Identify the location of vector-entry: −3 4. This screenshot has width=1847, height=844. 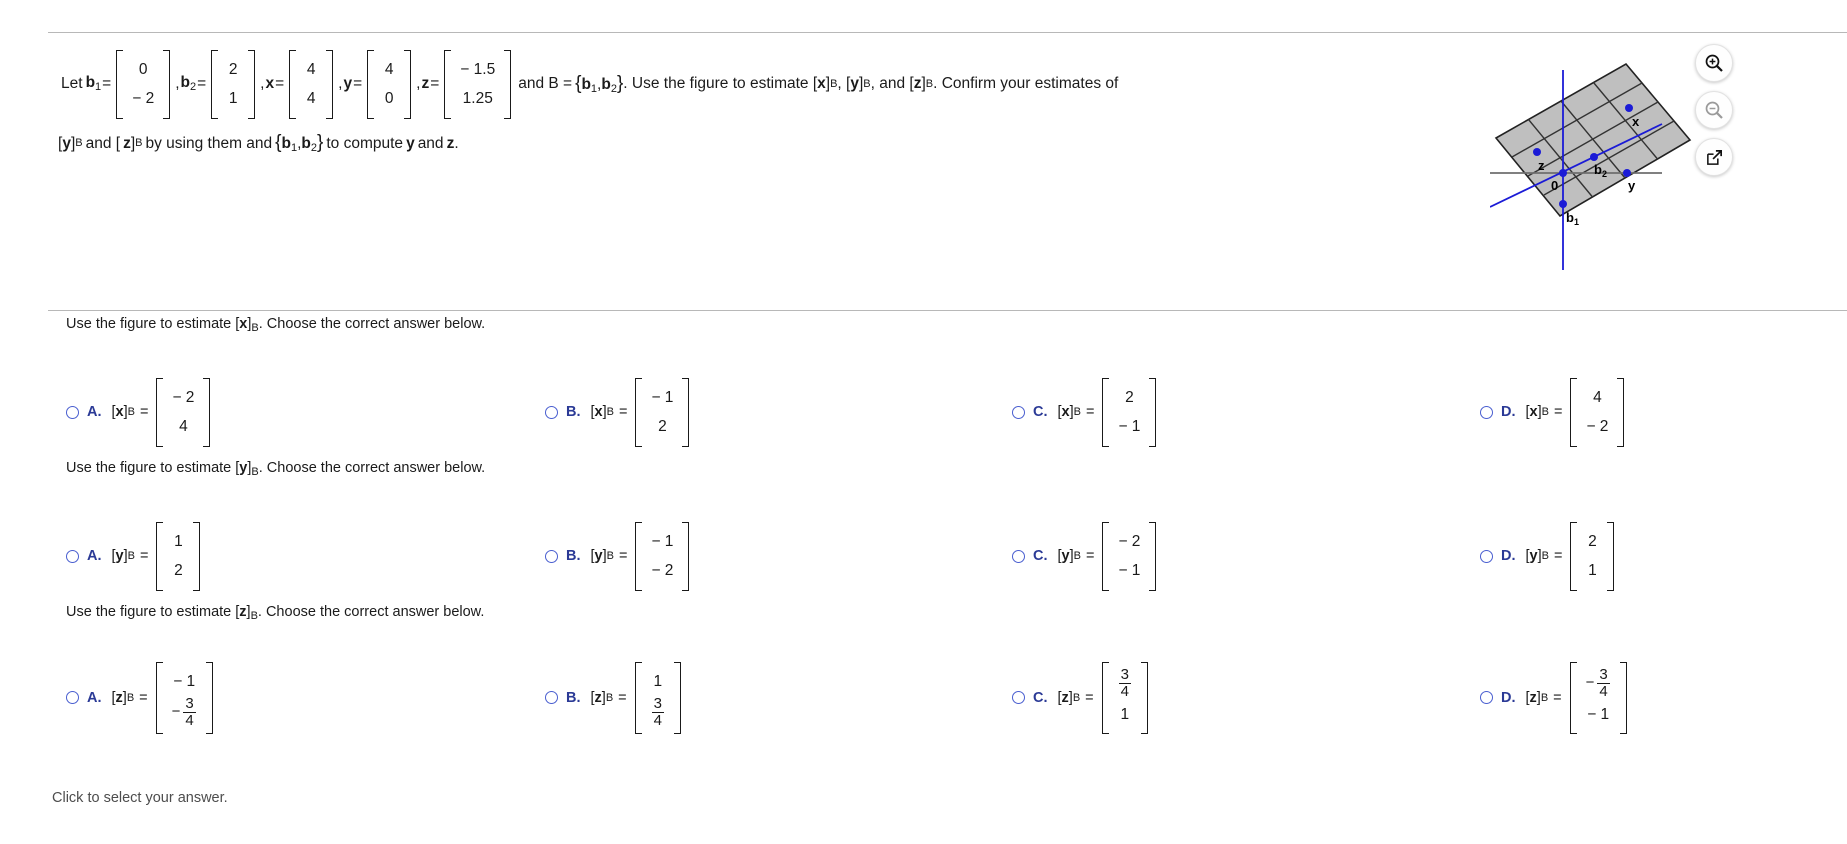
(184, 712).